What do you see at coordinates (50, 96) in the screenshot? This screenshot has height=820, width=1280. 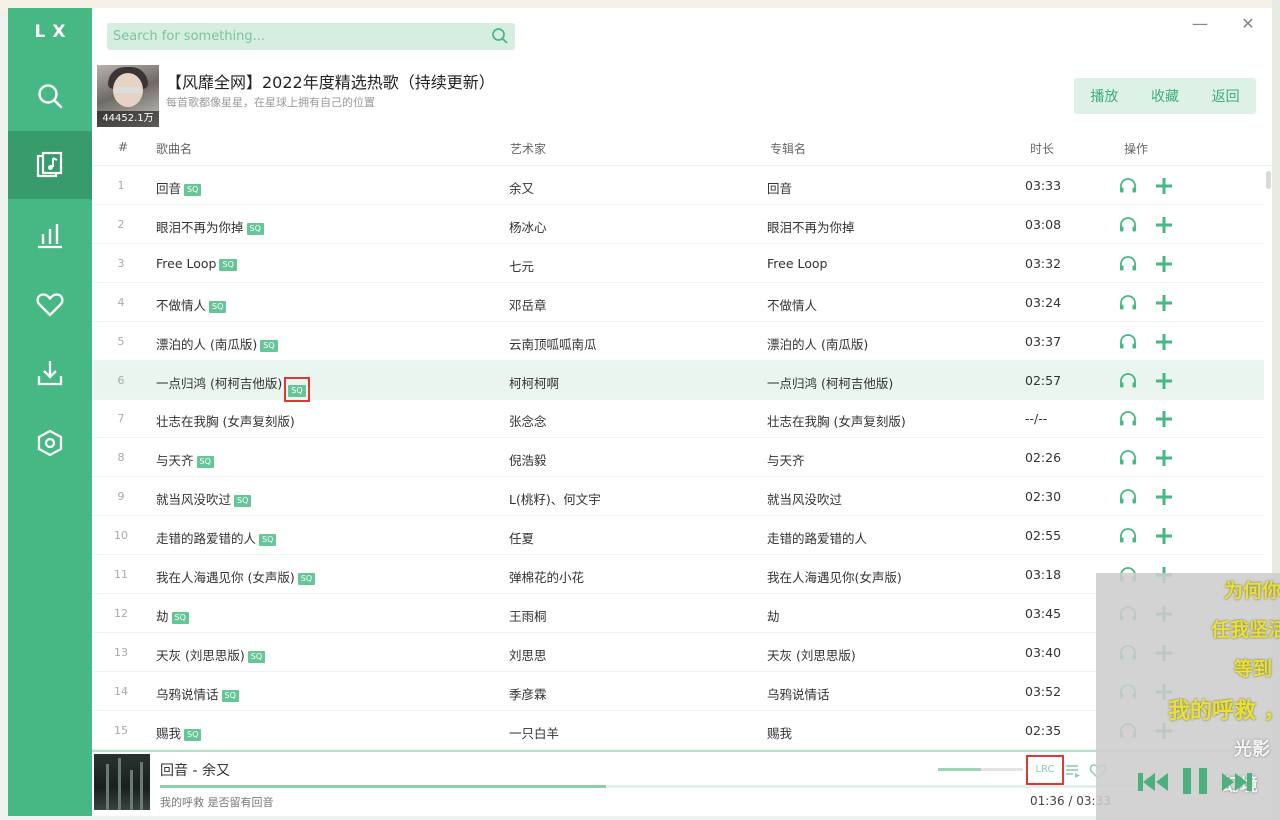 I see `nav-search` at bounding box center [50, 96].